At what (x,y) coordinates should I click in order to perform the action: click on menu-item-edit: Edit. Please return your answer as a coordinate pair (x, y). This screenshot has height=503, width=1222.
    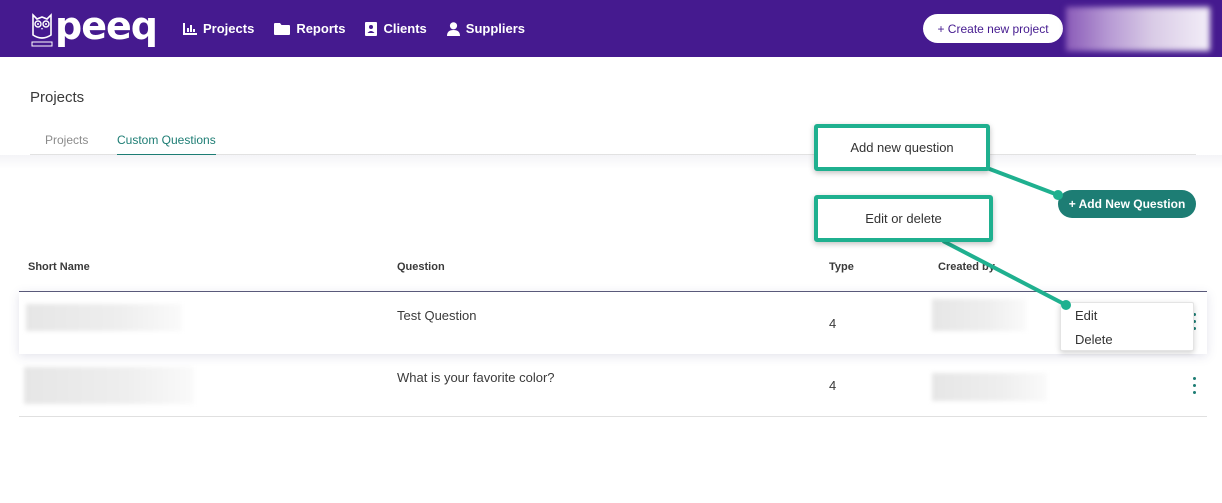
    Looking at the image, I should click on (1086, 315).